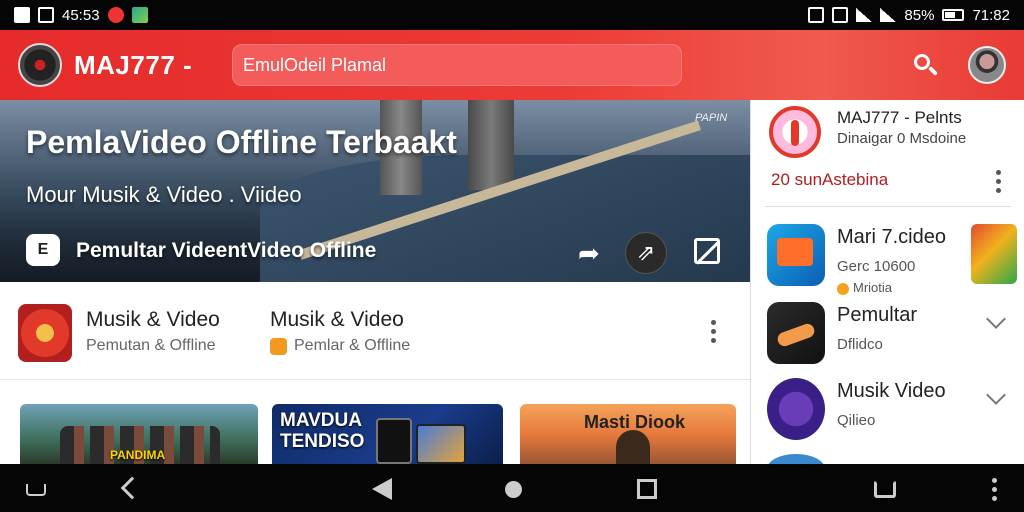 The height and width of the screenshot is (512, 1024). I want to click on channel-logo-icon, so click(795, 132).